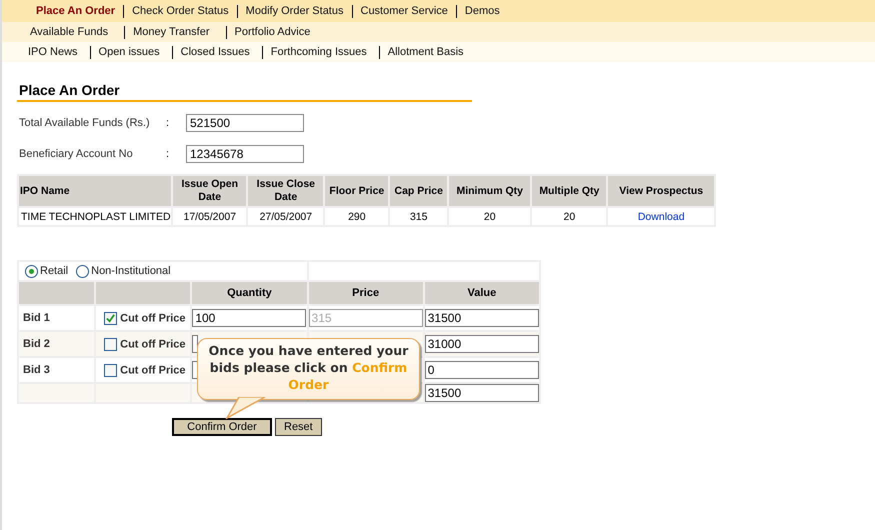 This screenshot has height=530, width=875. I want to click on nav-link: Modify Order Status, so click(295, 11).